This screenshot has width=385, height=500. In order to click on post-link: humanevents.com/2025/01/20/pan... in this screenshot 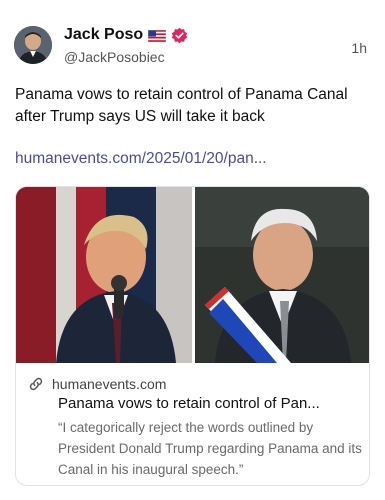, I will do `click(141, 159)`.